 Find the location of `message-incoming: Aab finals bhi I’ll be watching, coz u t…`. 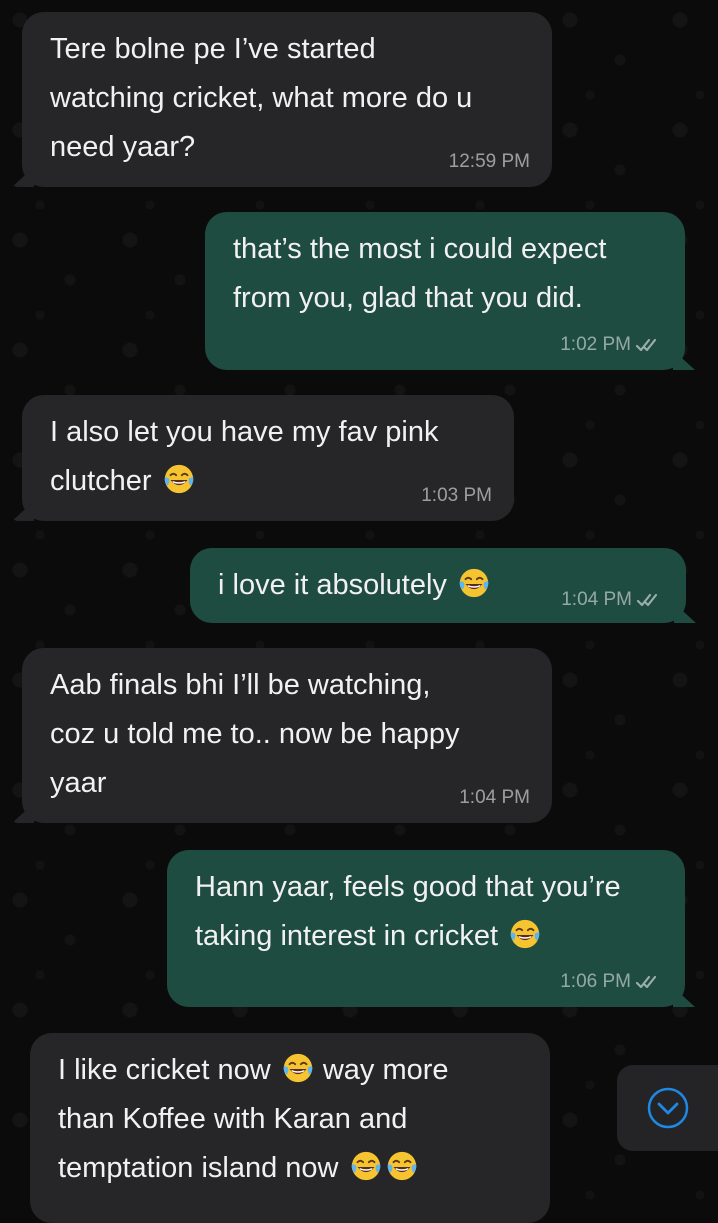

message-incoming: Aab finals bhi I’ll be watching, coz u t… is located at coordinates (282, 735).